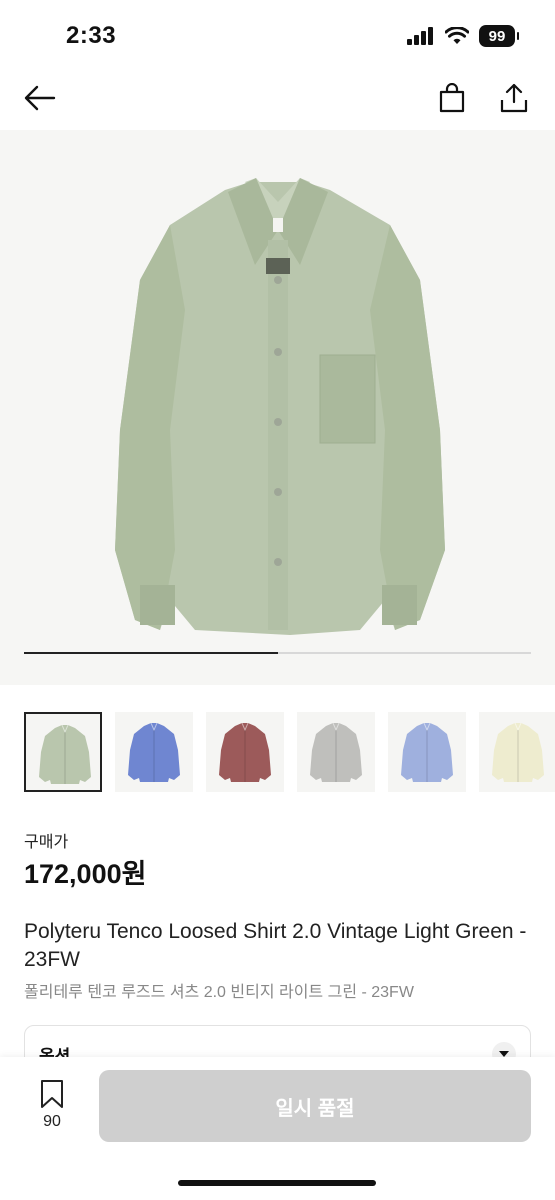 The width and height of the screenshot is (555, 1200). I want to click on status-bar: 2:33 99, so click(277, 35).